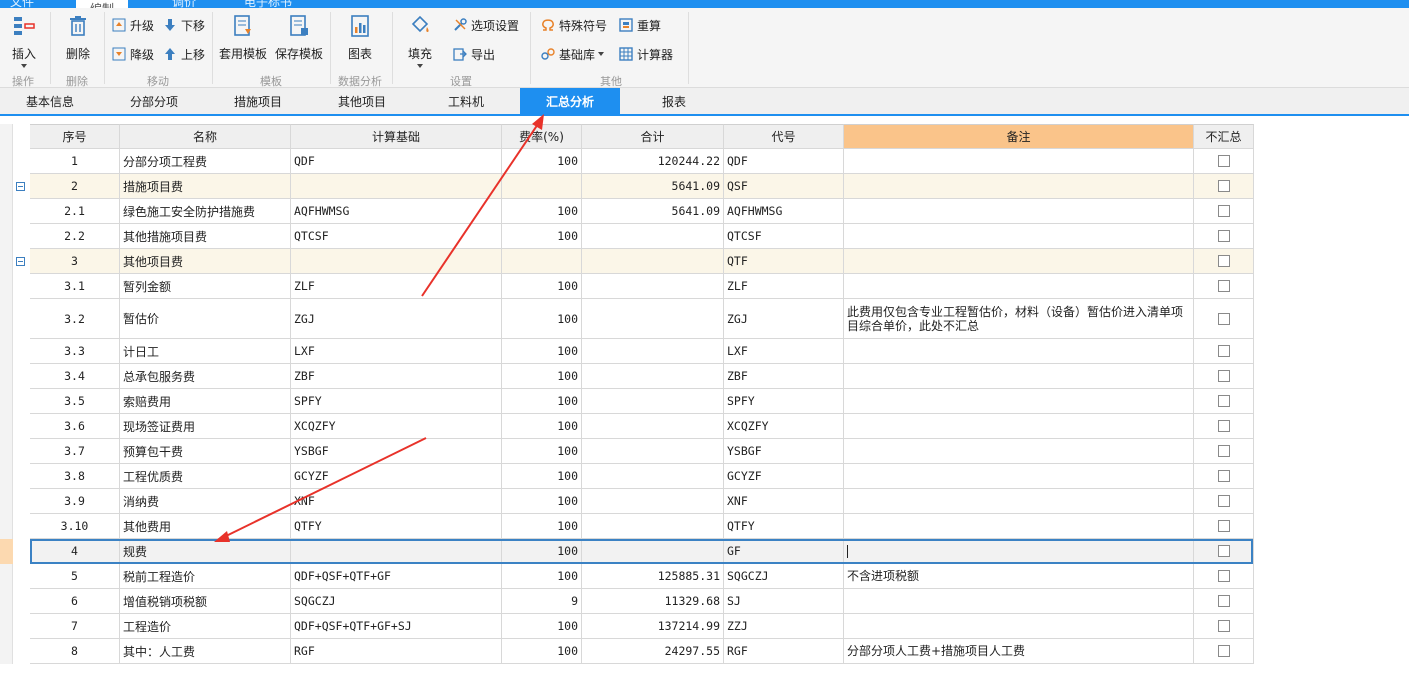 The width and height of the screenshot is (1409, 689). I want to click on cell-base: SQGCZJ, so click(396, 601).